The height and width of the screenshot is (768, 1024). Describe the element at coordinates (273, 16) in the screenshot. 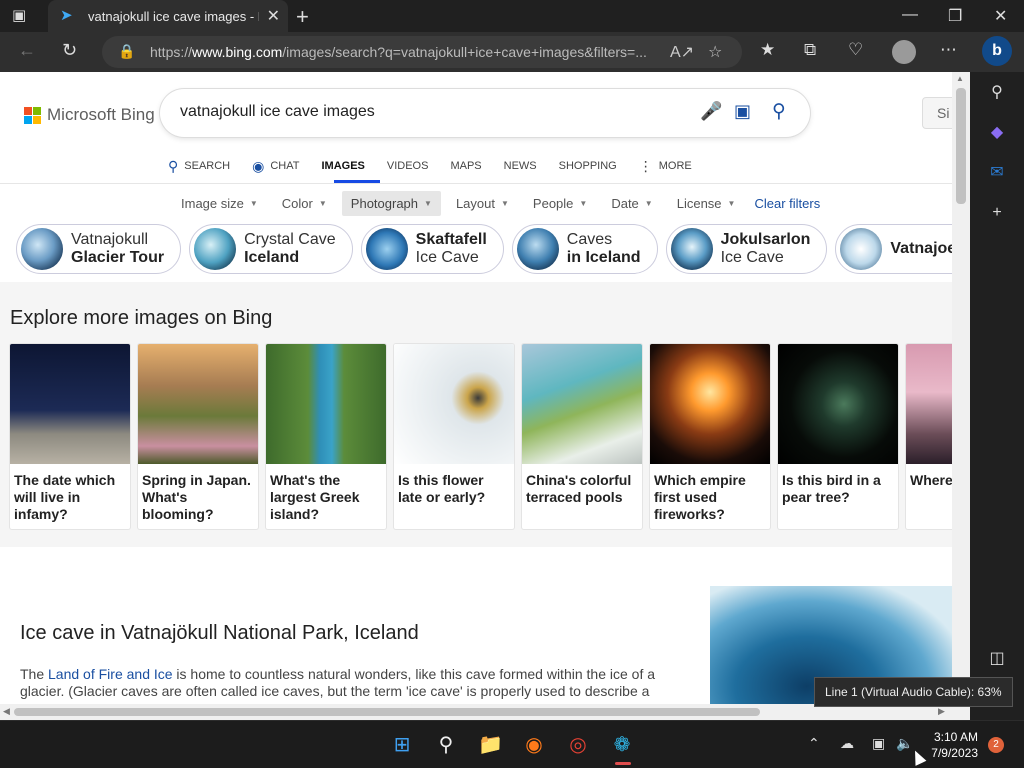

I see `close-tab-icon: ✕` at that location.